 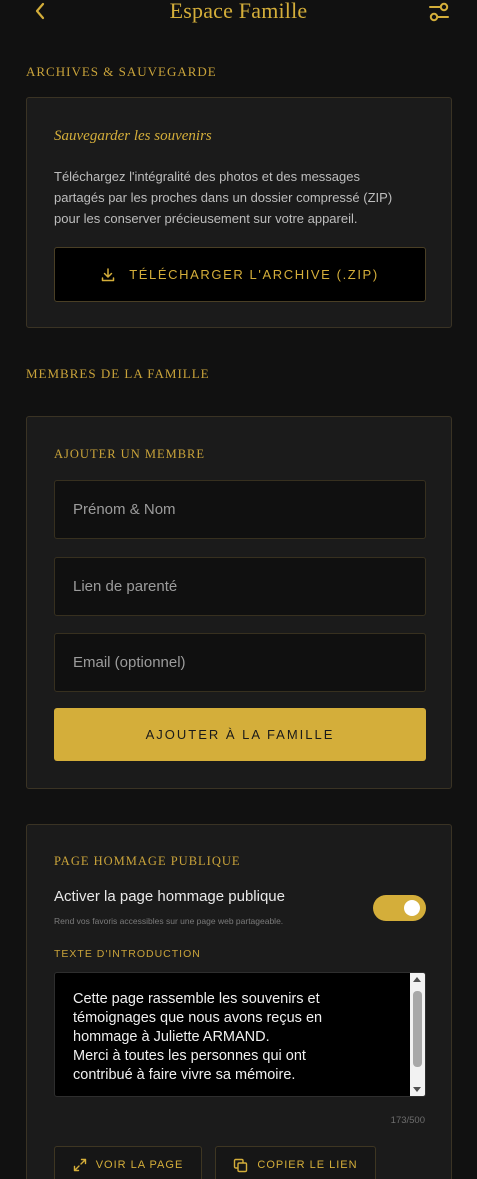 I want to click on download-icon, so click(x=108, y=274).